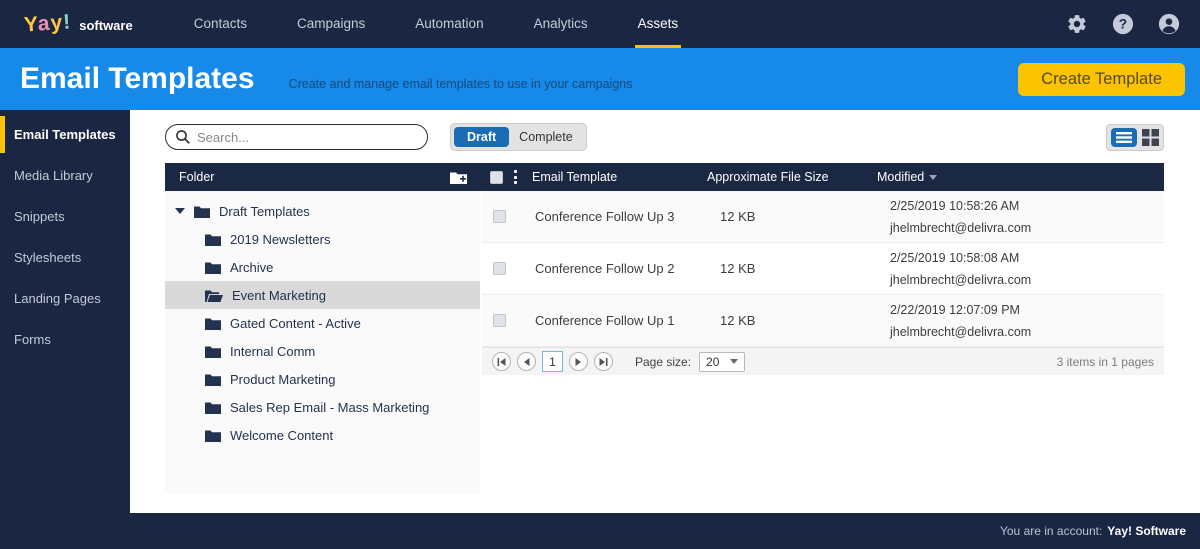  Describe the element at coordinates (295, 323) in the screenshot. I see `tree-node-label: Gated Content - Active` at that location.